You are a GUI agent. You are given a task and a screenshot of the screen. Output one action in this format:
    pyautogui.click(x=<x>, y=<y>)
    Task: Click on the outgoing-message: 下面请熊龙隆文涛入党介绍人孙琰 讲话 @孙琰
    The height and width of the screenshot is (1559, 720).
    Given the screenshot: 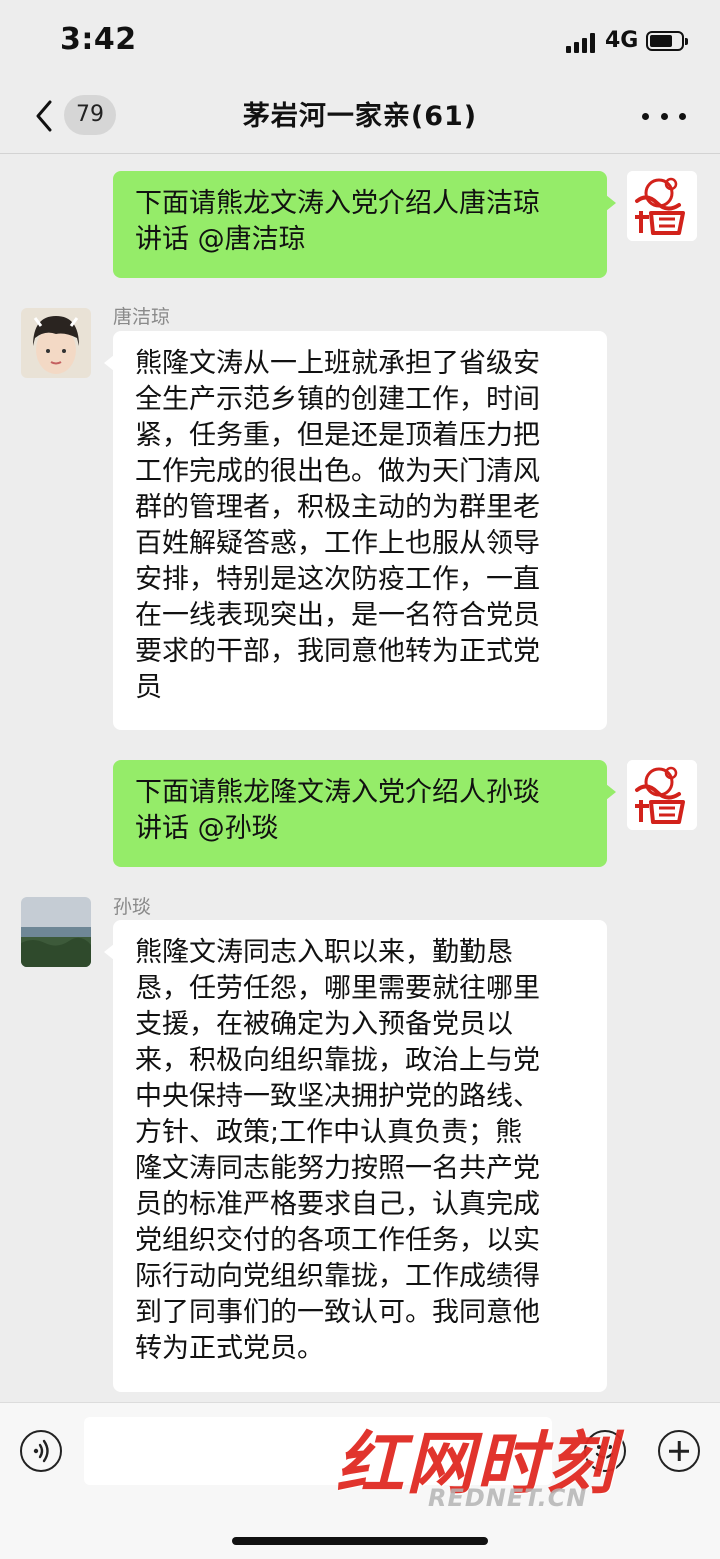 What is the action you would take?
    pyautogui.click(x=364, y=813)
    